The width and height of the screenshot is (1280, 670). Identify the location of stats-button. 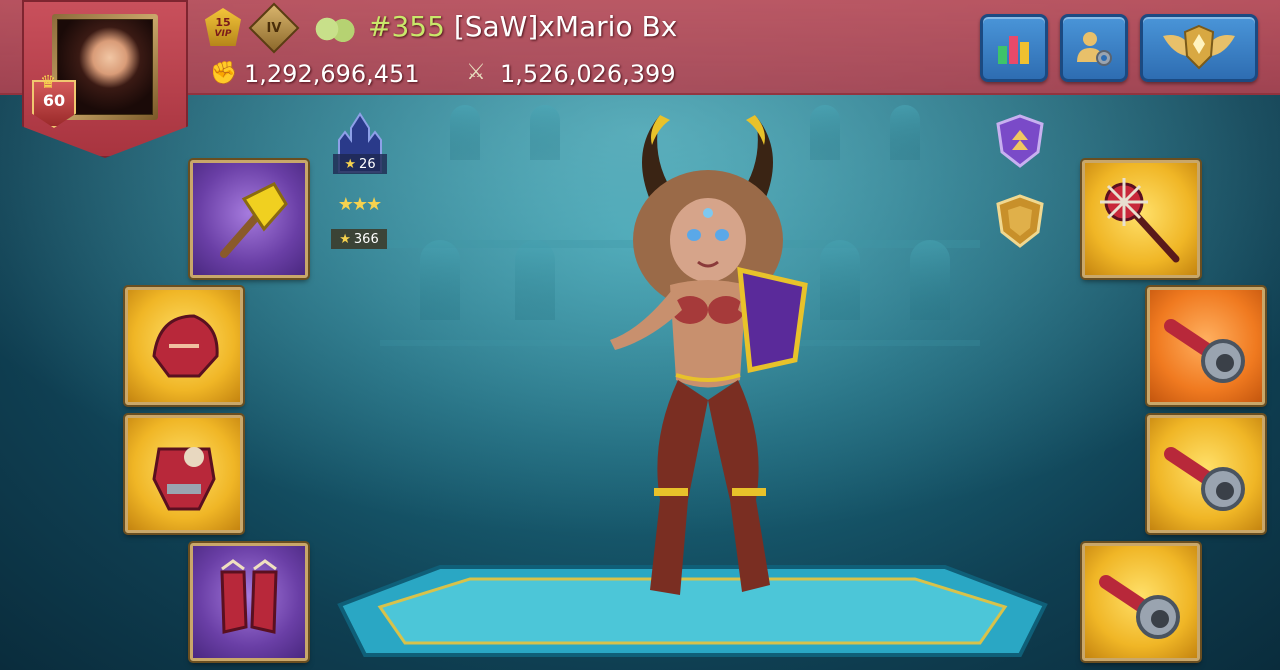
(1014, 48).